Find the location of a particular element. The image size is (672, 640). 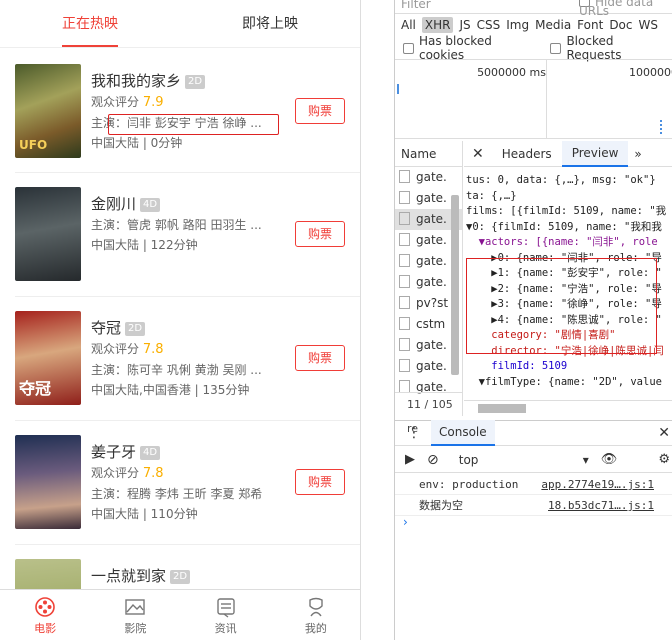

movie-title: 我和我的家乡 is located at coordinates (136, 81).